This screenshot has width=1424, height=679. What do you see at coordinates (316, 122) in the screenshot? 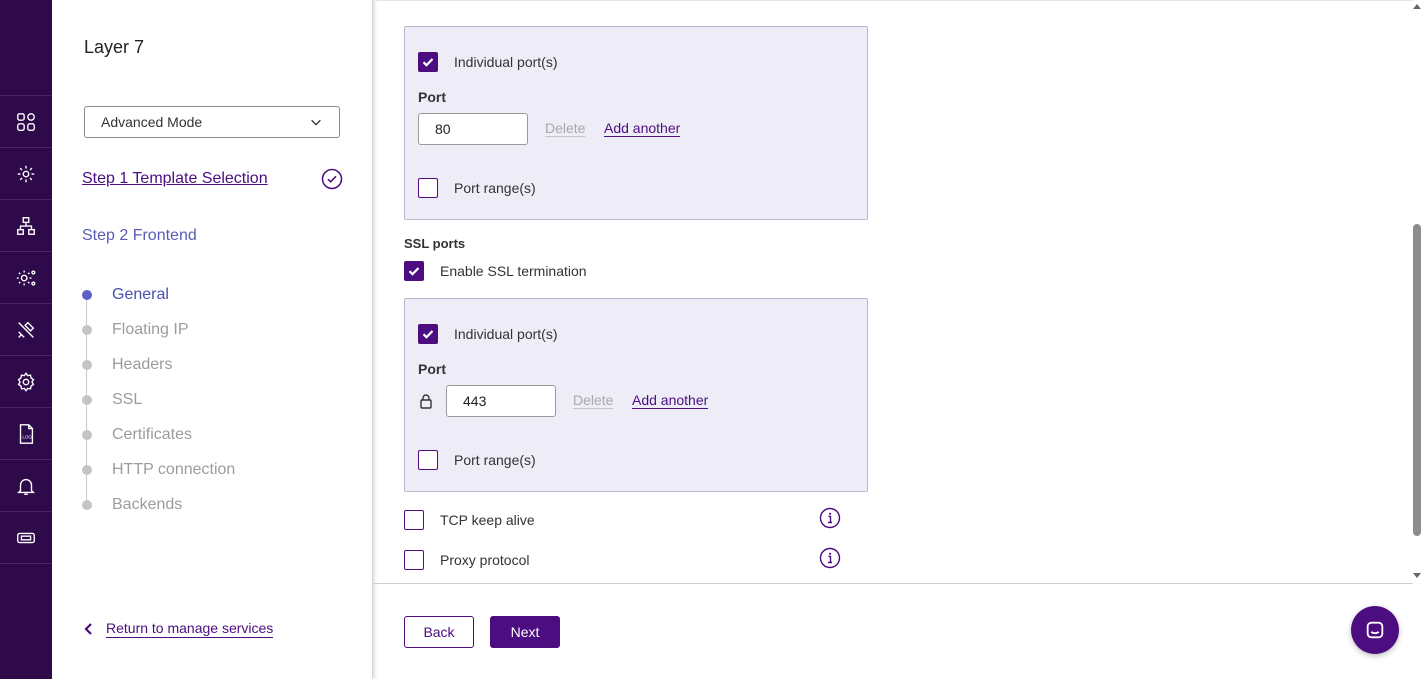
I see `chevron-down-icon` at bounding box center [316, 122].